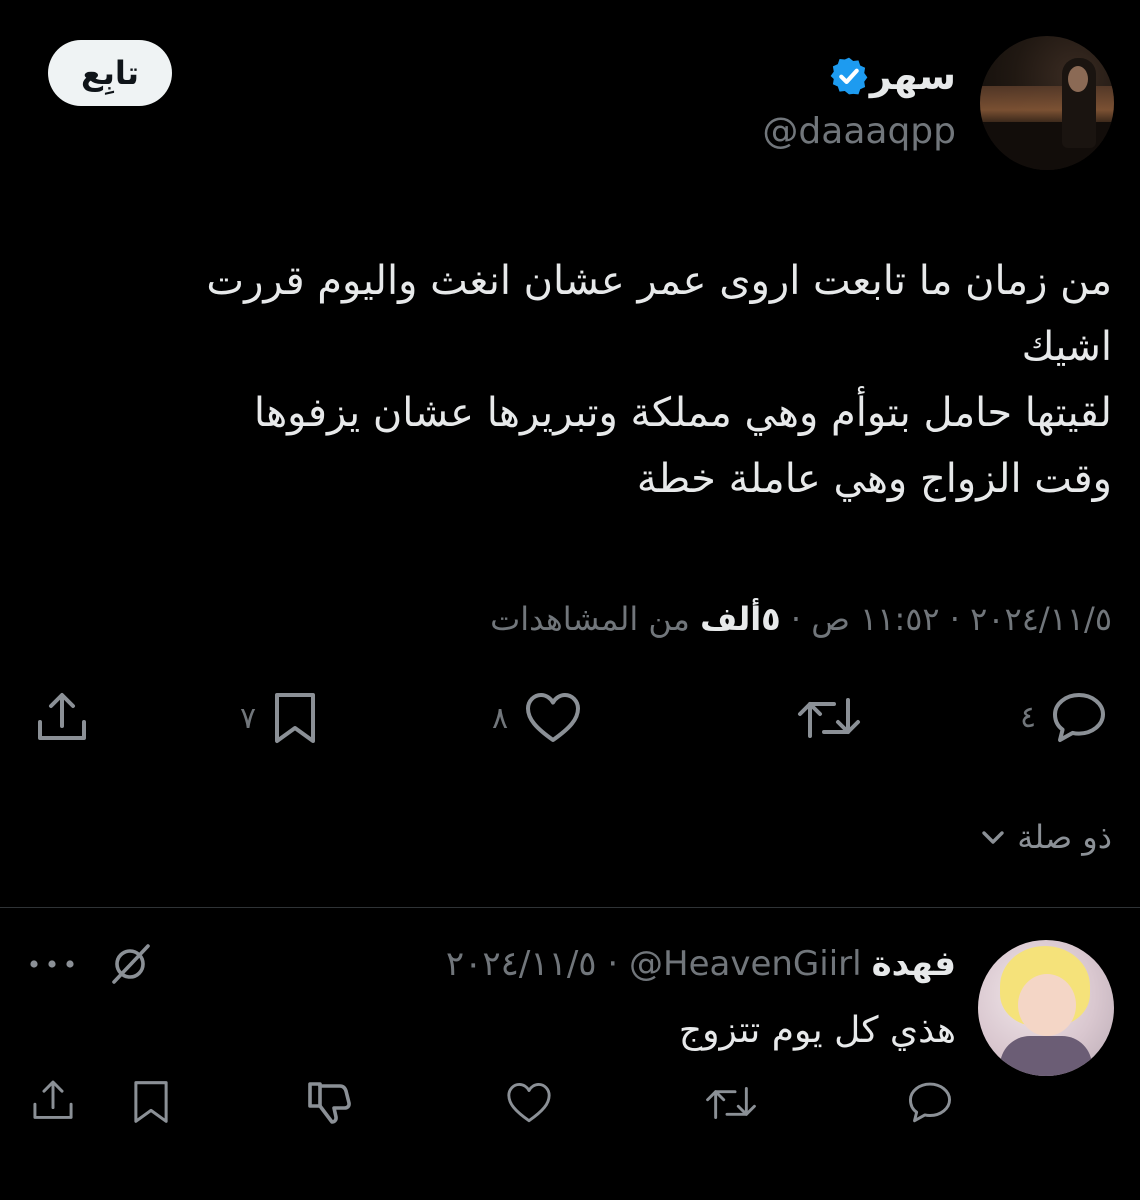 This screenshot has height=1200, width=1140. I want to click on reply-meta: ٢٠٢٤/١١/٥ · @HeavenGiirl, so click(654, 964).